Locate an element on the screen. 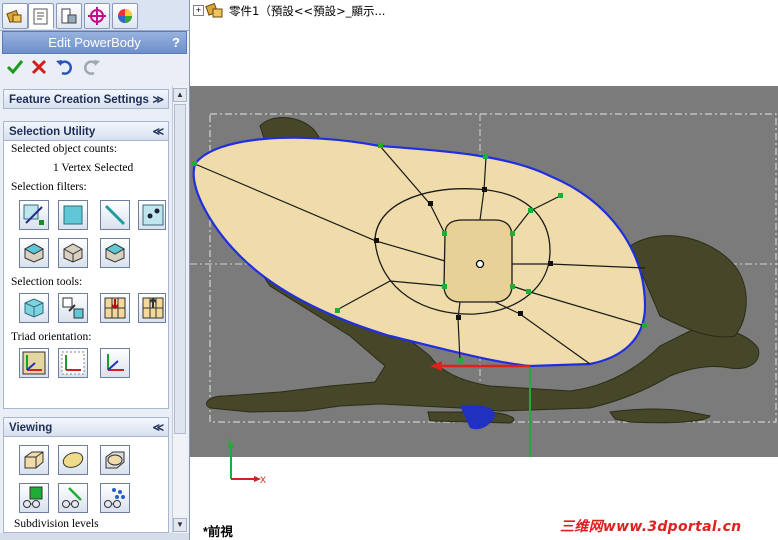  face-filter-button is located at coordinates (73, 215).